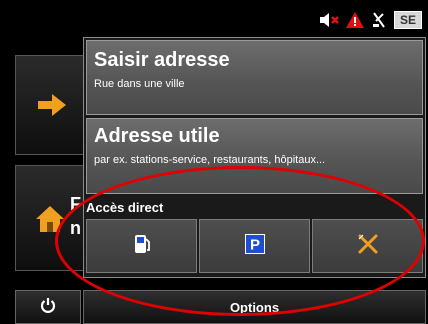 Image resolution: width=428 pixels, height=324 pixels. I want to click on fuel-station-icon, so click(142, 246).